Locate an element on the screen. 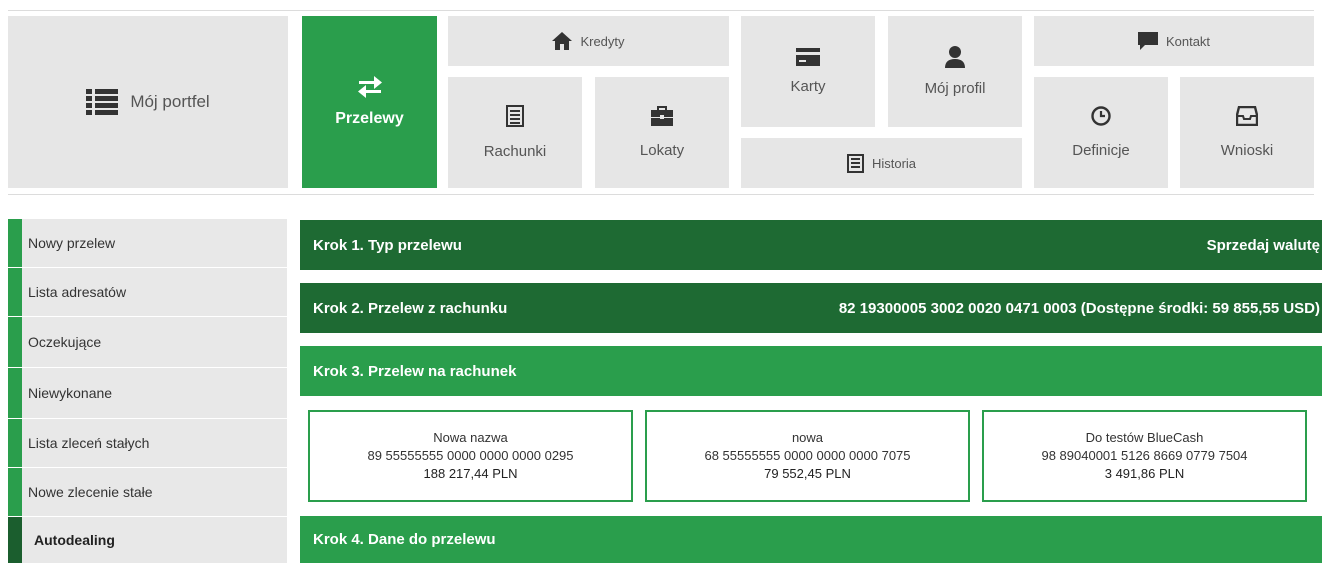 The height and width of the screenshot is (563, 1322). nav-label: Lokaty is located at coordinates (662, 150).